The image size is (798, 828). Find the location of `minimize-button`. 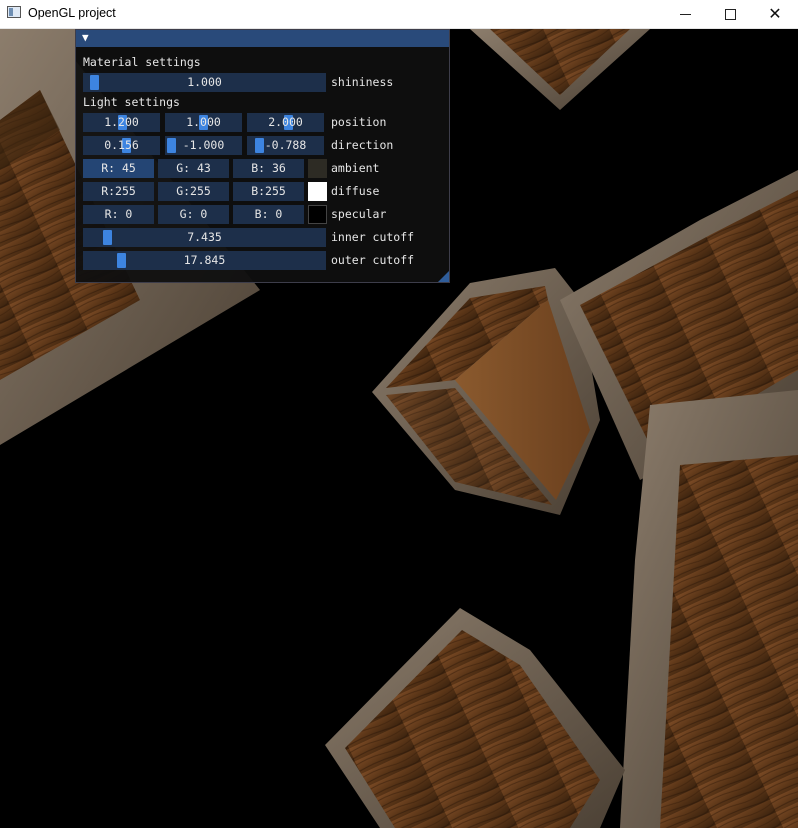

minimize-button is located at coordinates (685, 14).